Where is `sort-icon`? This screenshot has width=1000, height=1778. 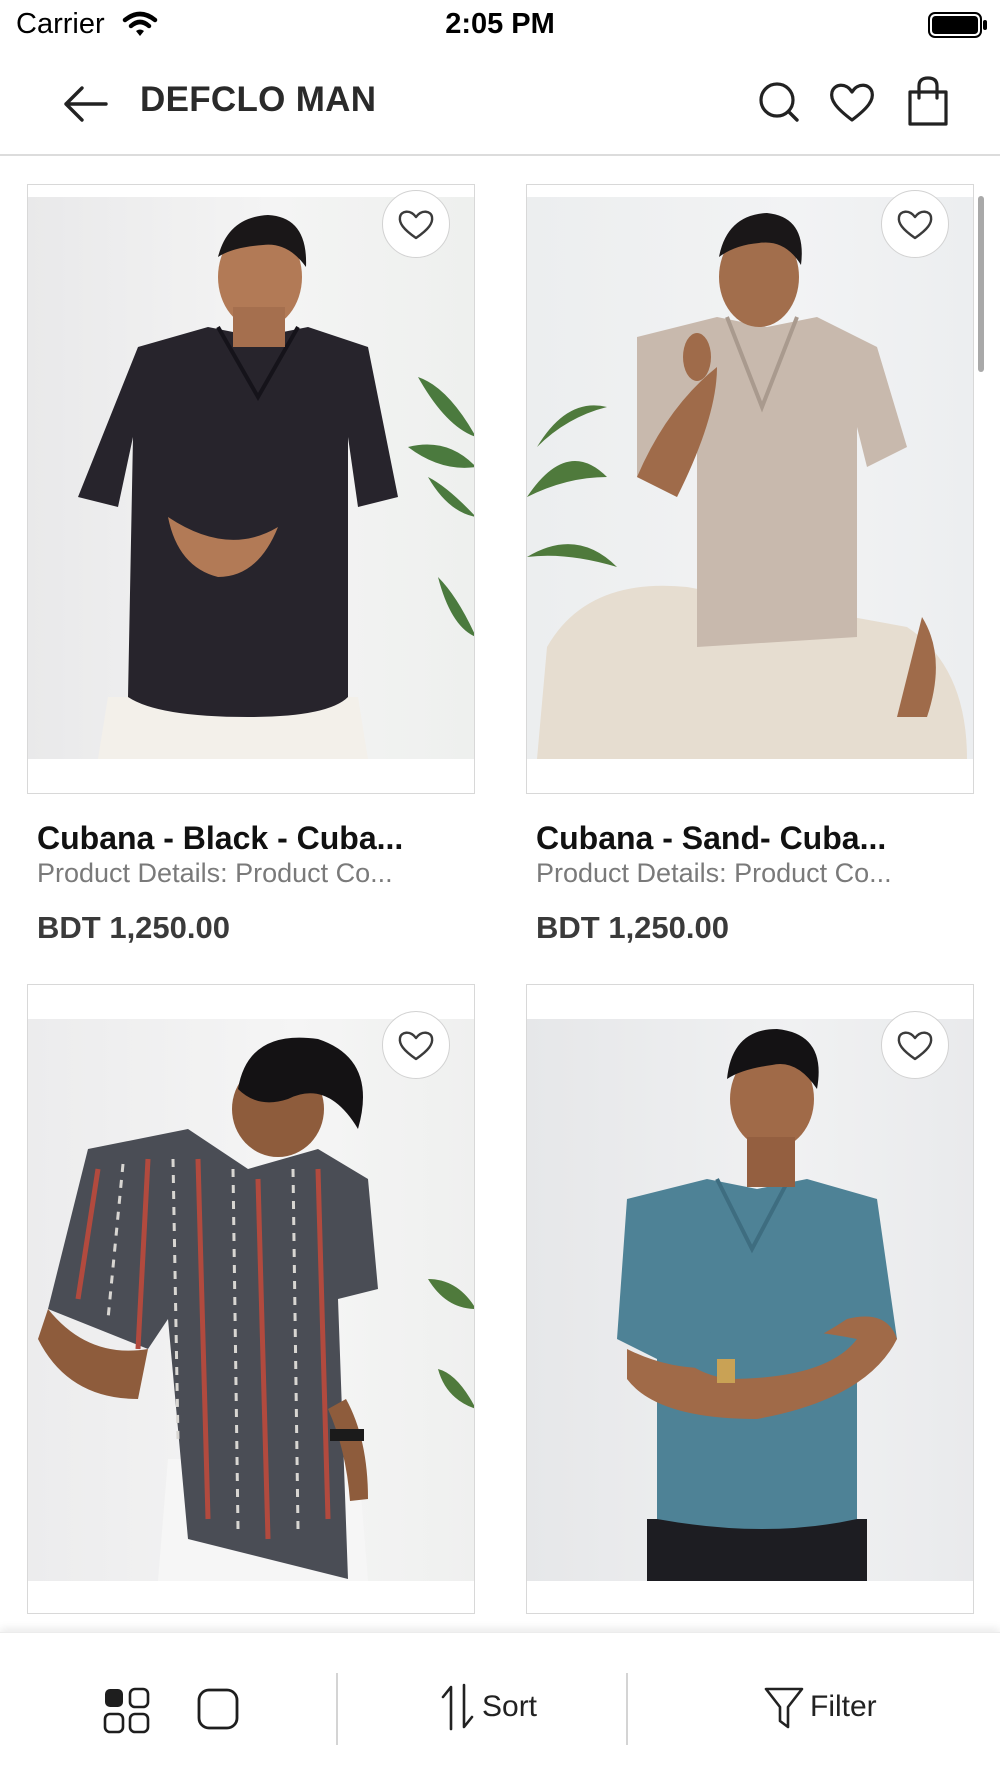 sort-icon is located at coordinates (457, 1707).